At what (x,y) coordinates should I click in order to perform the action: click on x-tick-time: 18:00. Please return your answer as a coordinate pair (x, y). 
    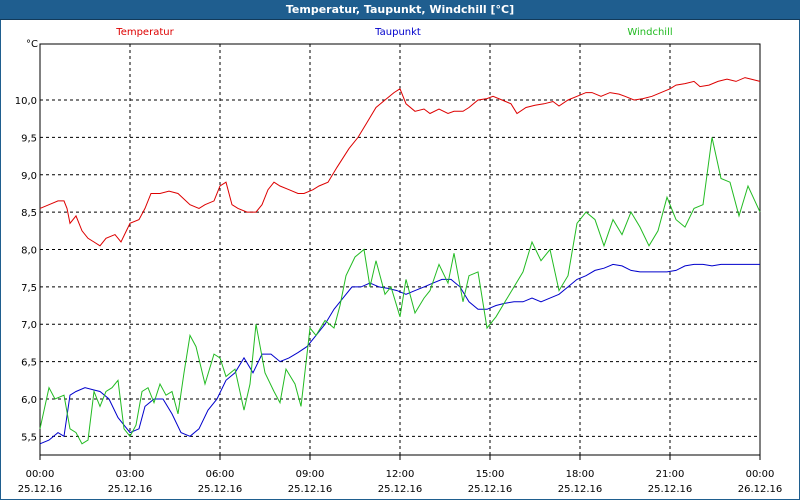
    Looking at the image, I should click on (580, 474).